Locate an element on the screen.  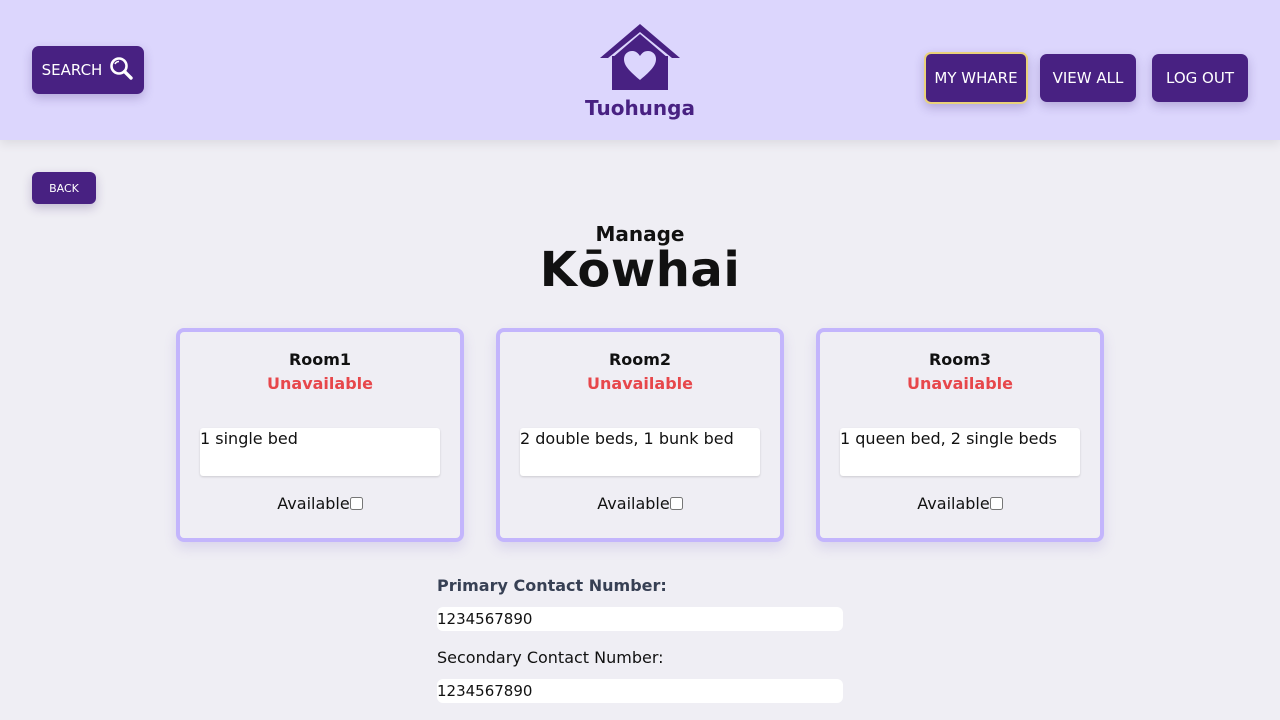
whare-title: Kōwhai is located at coordinates (640, 270).